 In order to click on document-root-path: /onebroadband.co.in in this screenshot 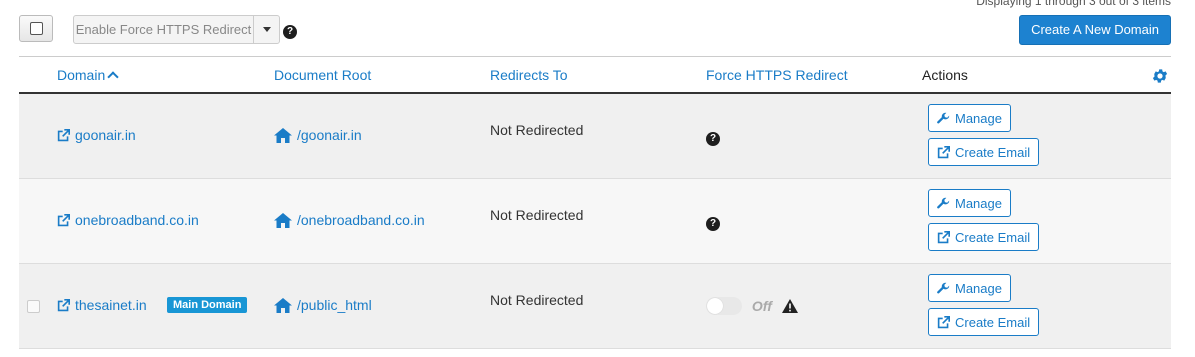, I will do `click(361, 220)`.